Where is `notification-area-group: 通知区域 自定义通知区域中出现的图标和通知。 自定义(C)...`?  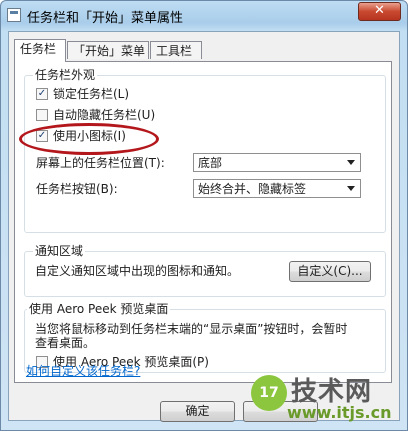 notification-area-group: 通知区域 自定义通知区域中出现的图标和通知。 自定义(C)... is located at coordinates (205, 270).